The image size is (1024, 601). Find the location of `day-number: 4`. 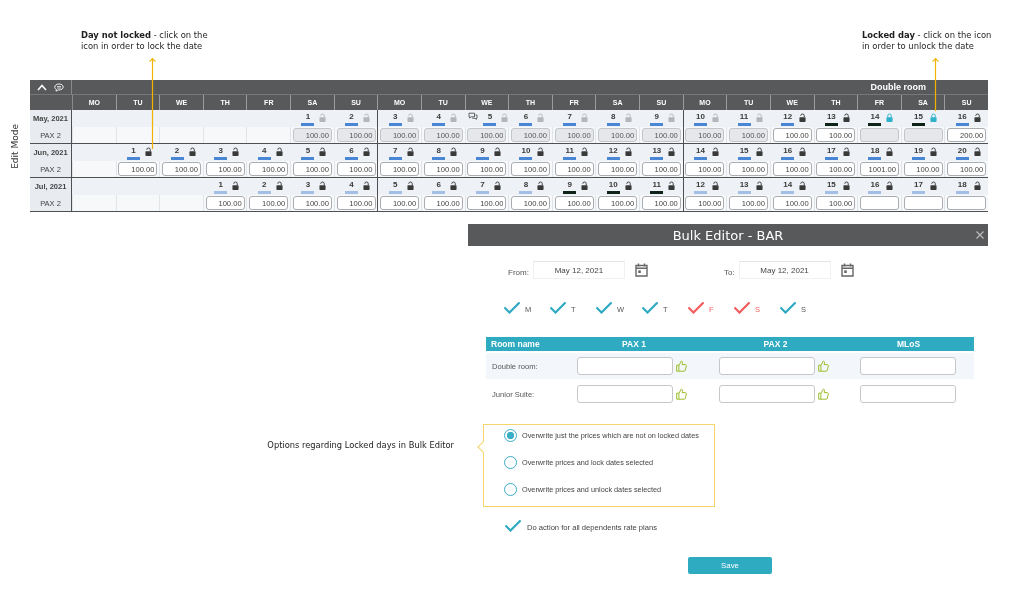

day-number: 4 is located at coordinates (264, 151).